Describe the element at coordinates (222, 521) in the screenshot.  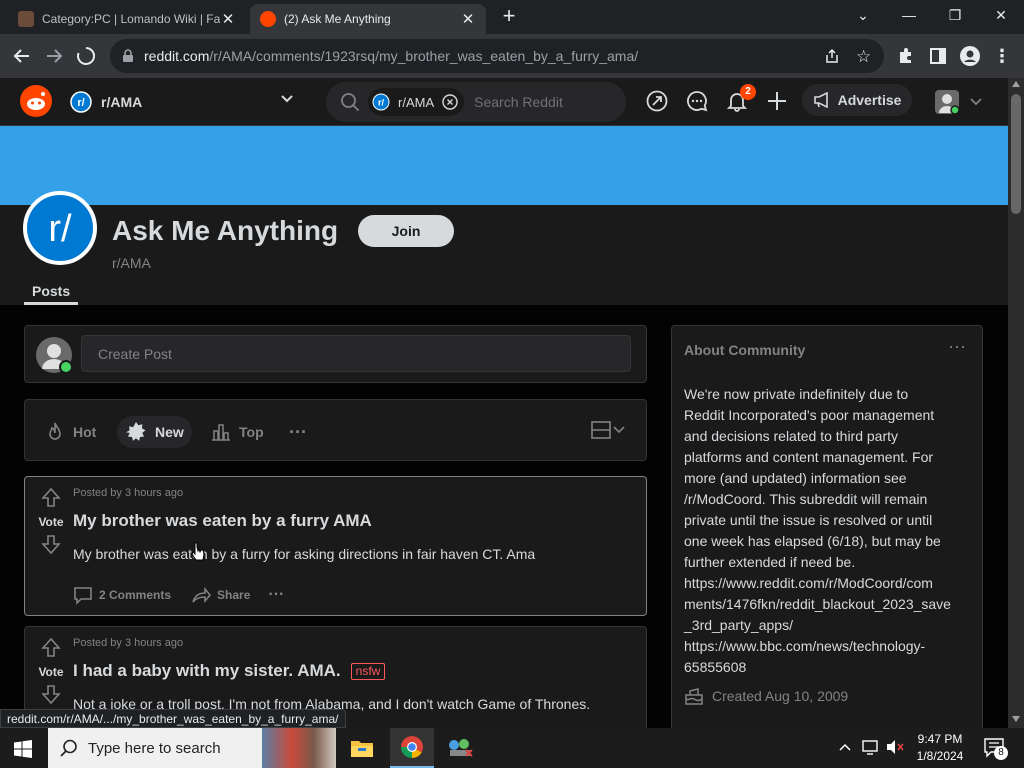
I see `post-title: My brother was eaten by a furry AMA` at that location.